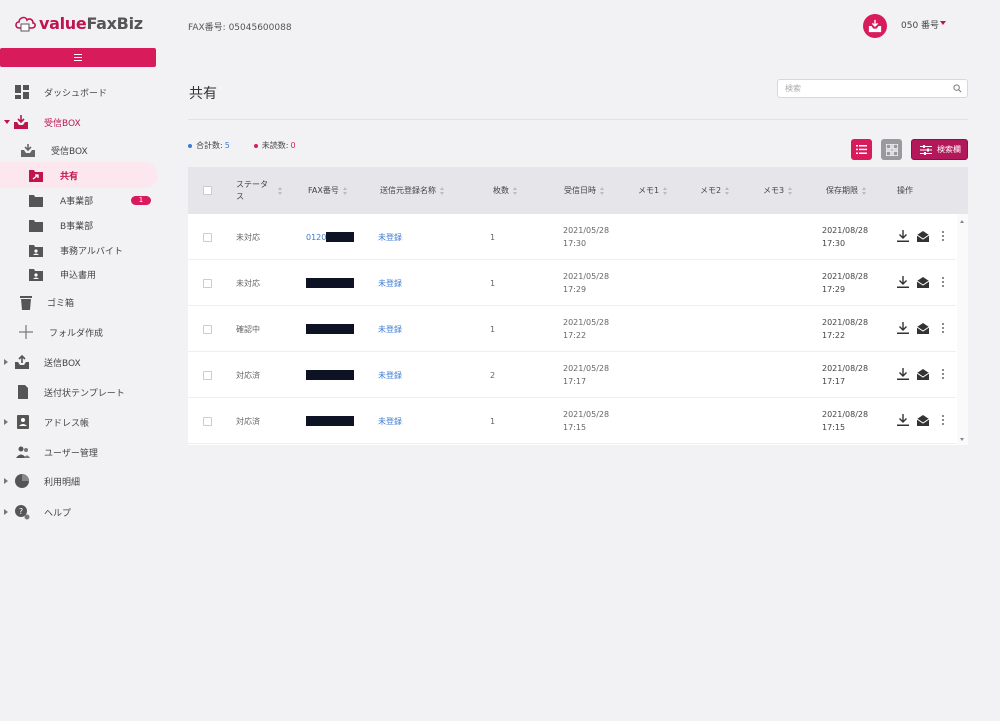 This screenshot has height=721, width=1000. Describe the element at coordinates (572, 375) in the screenshot. I see `table-row: 対応済 未登録 2 2021/05/28 17:17 2021/08/28 17:17` at that location.